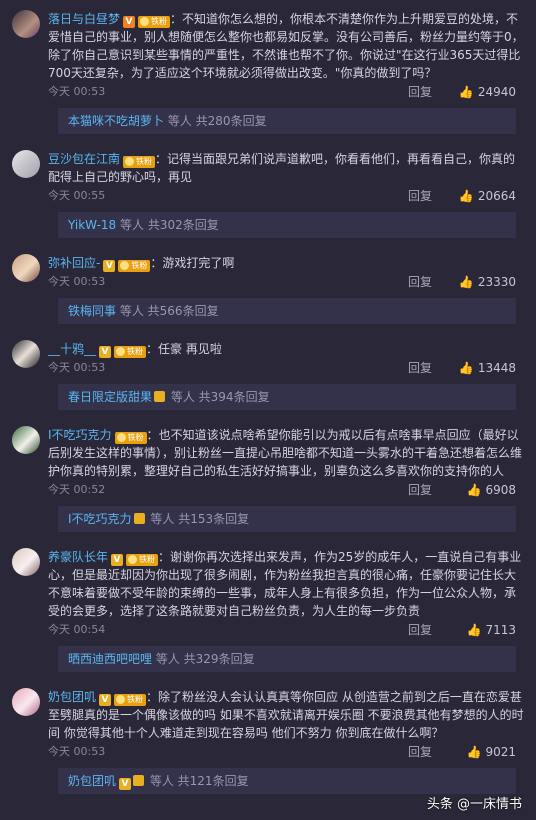 The image size is (536, 820). What do you see at coordinates (205, 659) in the screenshot?
I see `reply-count: 等人 共329条回复` at bounding box center [205, 659].